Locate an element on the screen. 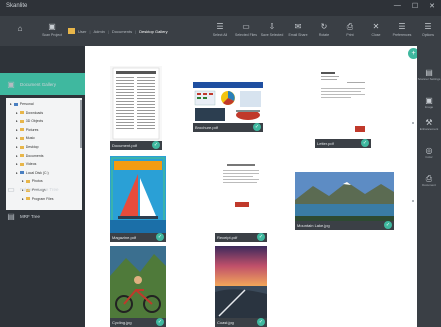 This screenshot has height=327, width=441. scanner-icon: ▣ is located at coordinates (52, 26).